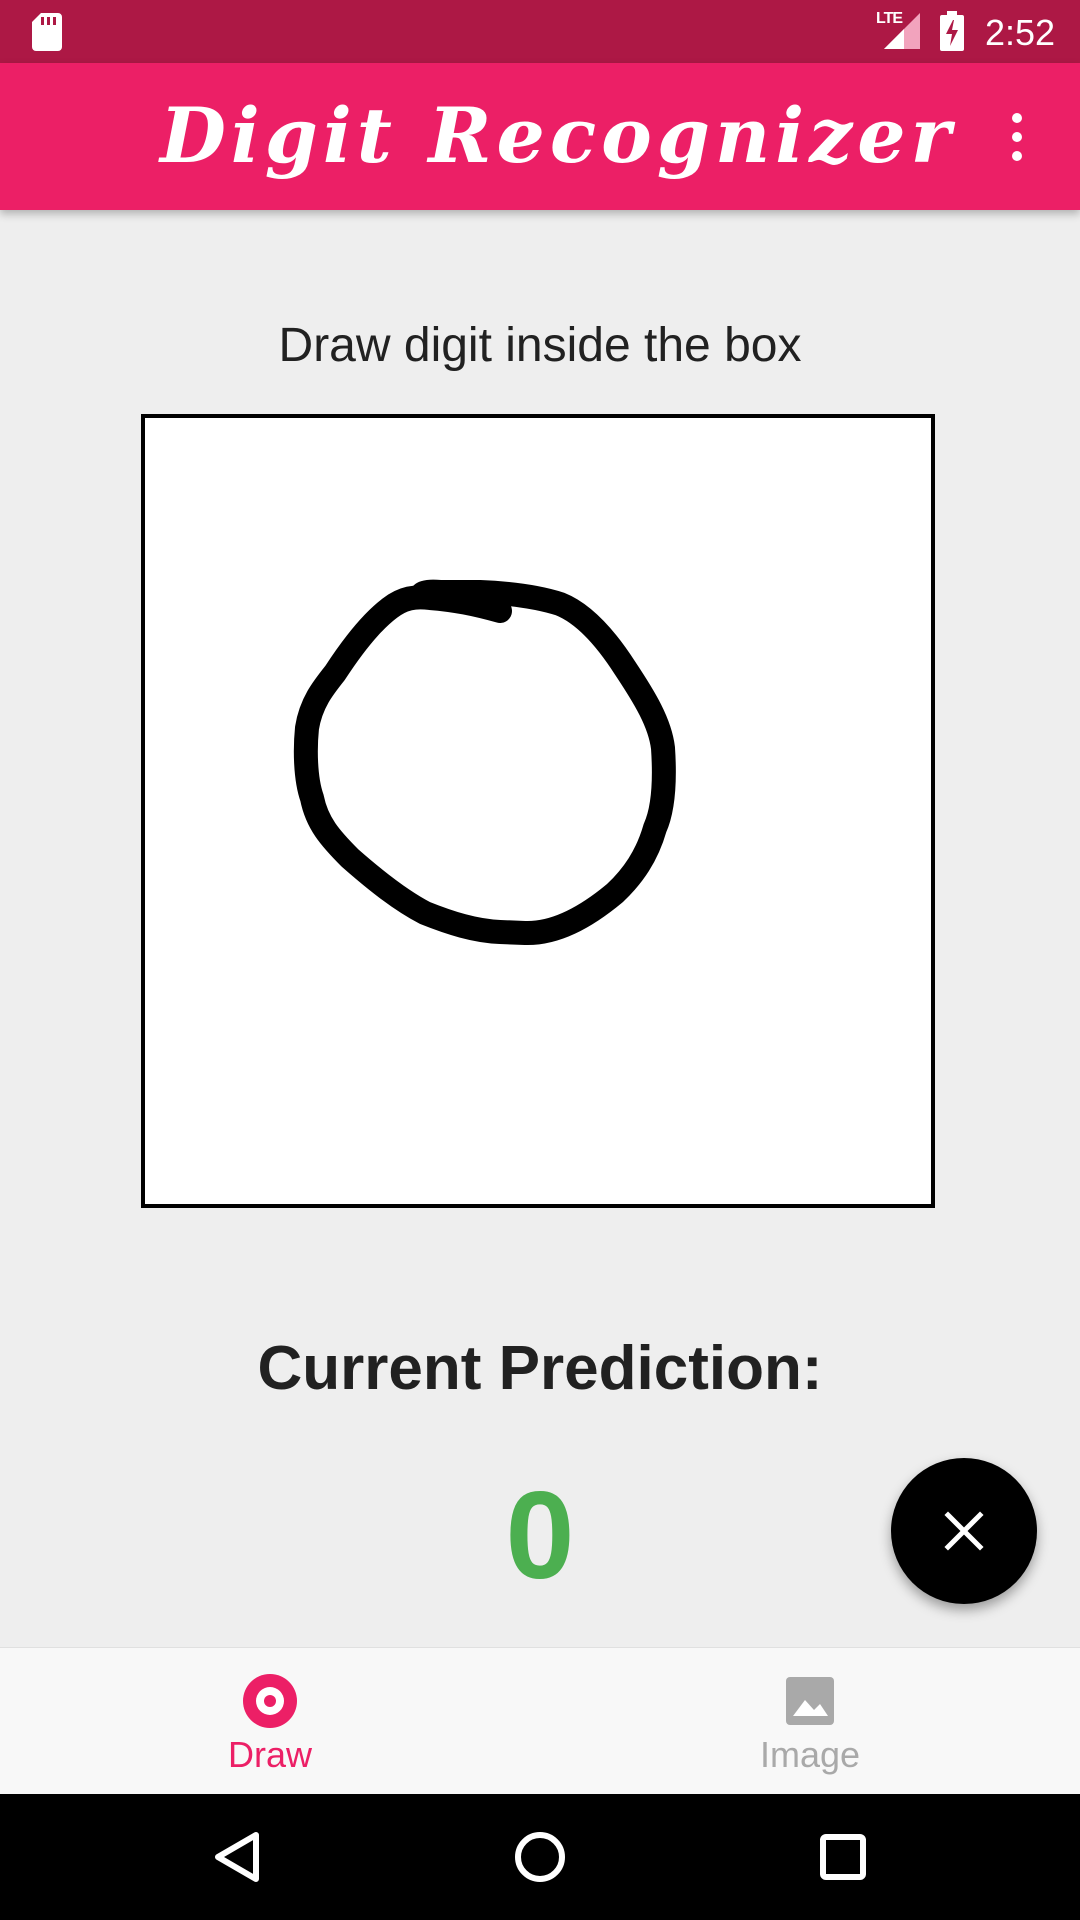  What do you see at coordinates (810, 1754) in the screenshot?
I see `nav-label-image: Image` at bounding box center [810, 1754].